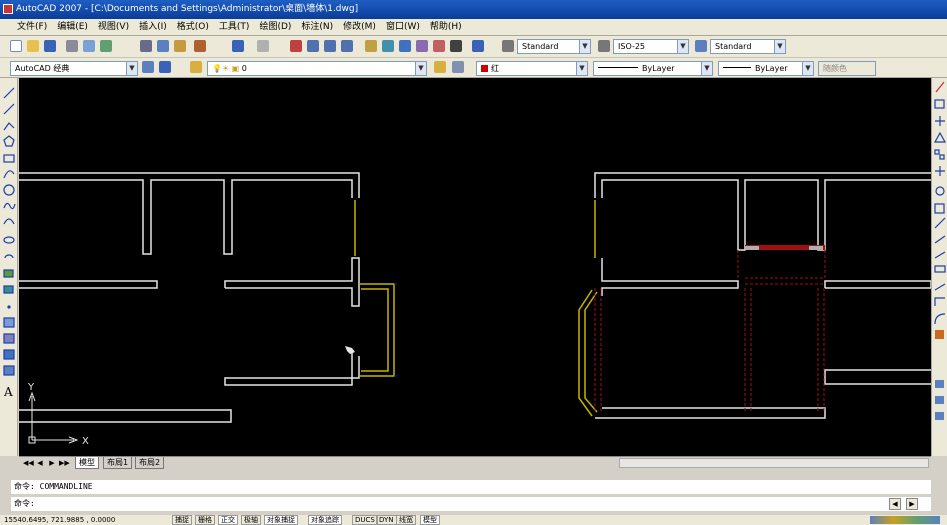 The height and width of the screenshot is (525, 947). What do you see at coordinates (937, 152) in the screenshot?
I see `array-icon` at bounding box center [937, 152].